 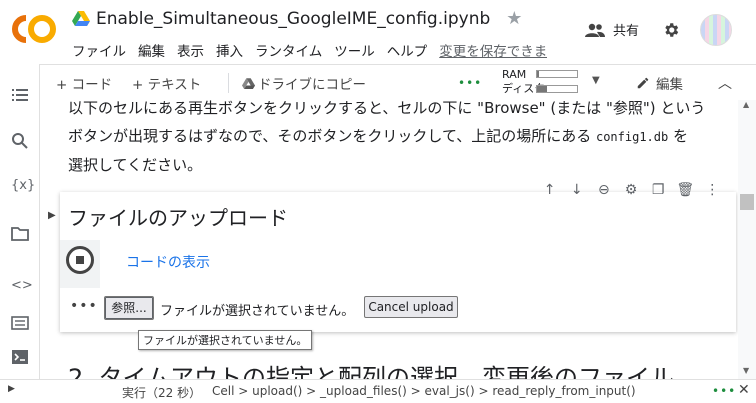 I want to click on close-icon: ✕, so click(x=744, y=390).